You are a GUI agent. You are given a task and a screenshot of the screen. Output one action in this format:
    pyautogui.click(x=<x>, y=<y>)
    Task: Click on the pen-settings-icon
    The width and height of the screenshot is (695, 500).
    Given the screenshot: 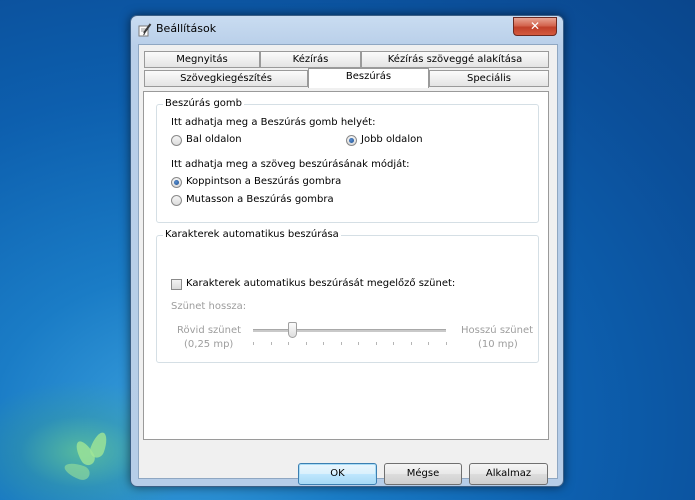 What is the action you would take?
    pyautogui.click(x=145, y=30)
    